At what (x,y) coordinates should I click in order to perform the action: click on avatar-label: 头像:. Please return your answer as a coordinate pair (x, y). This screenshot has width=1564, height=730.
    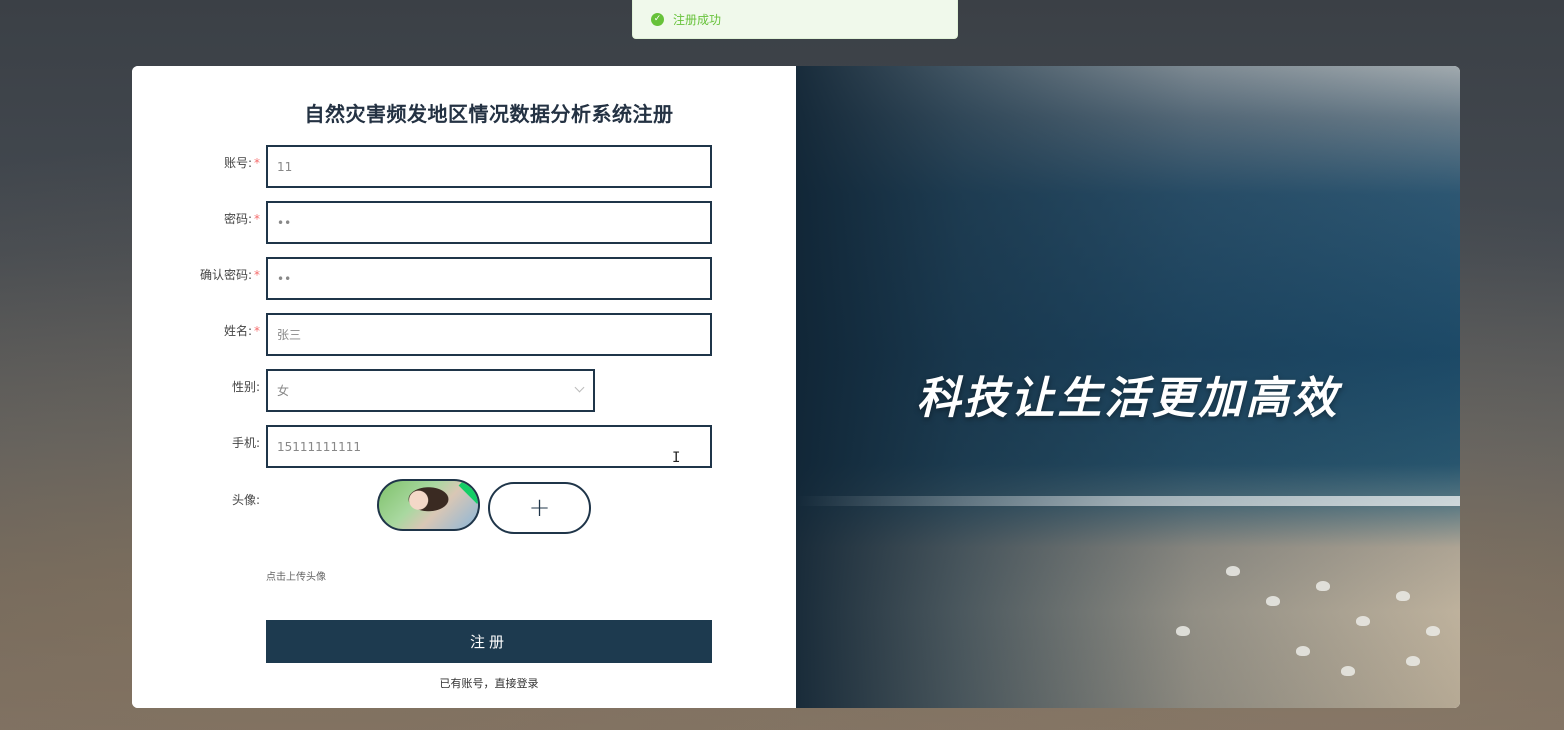
    Looking at the image, I should click on (245, 500).